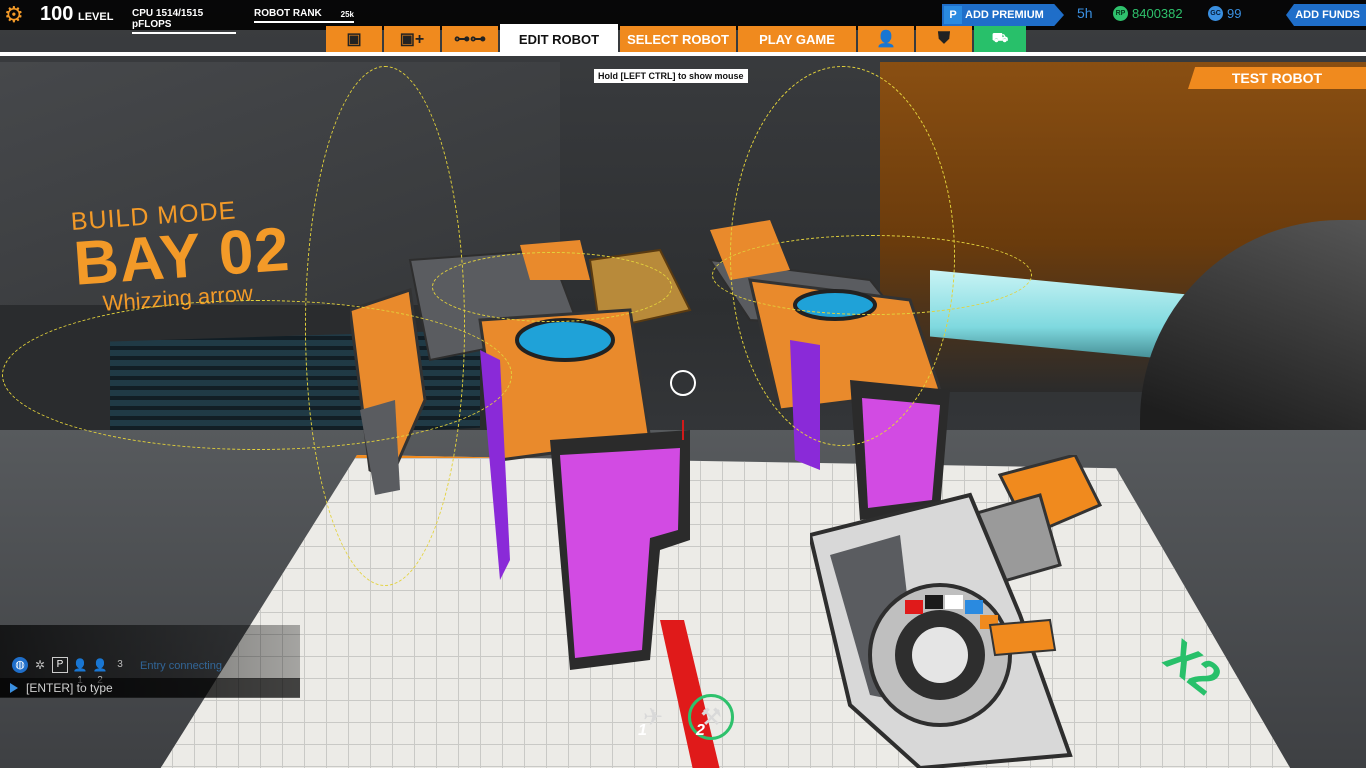 The width and height of the screenshot is (1366, 768). Describe the element at coordinates (842, 256) in the screenshot. I see `rotation-guide-arc-right` at that location.